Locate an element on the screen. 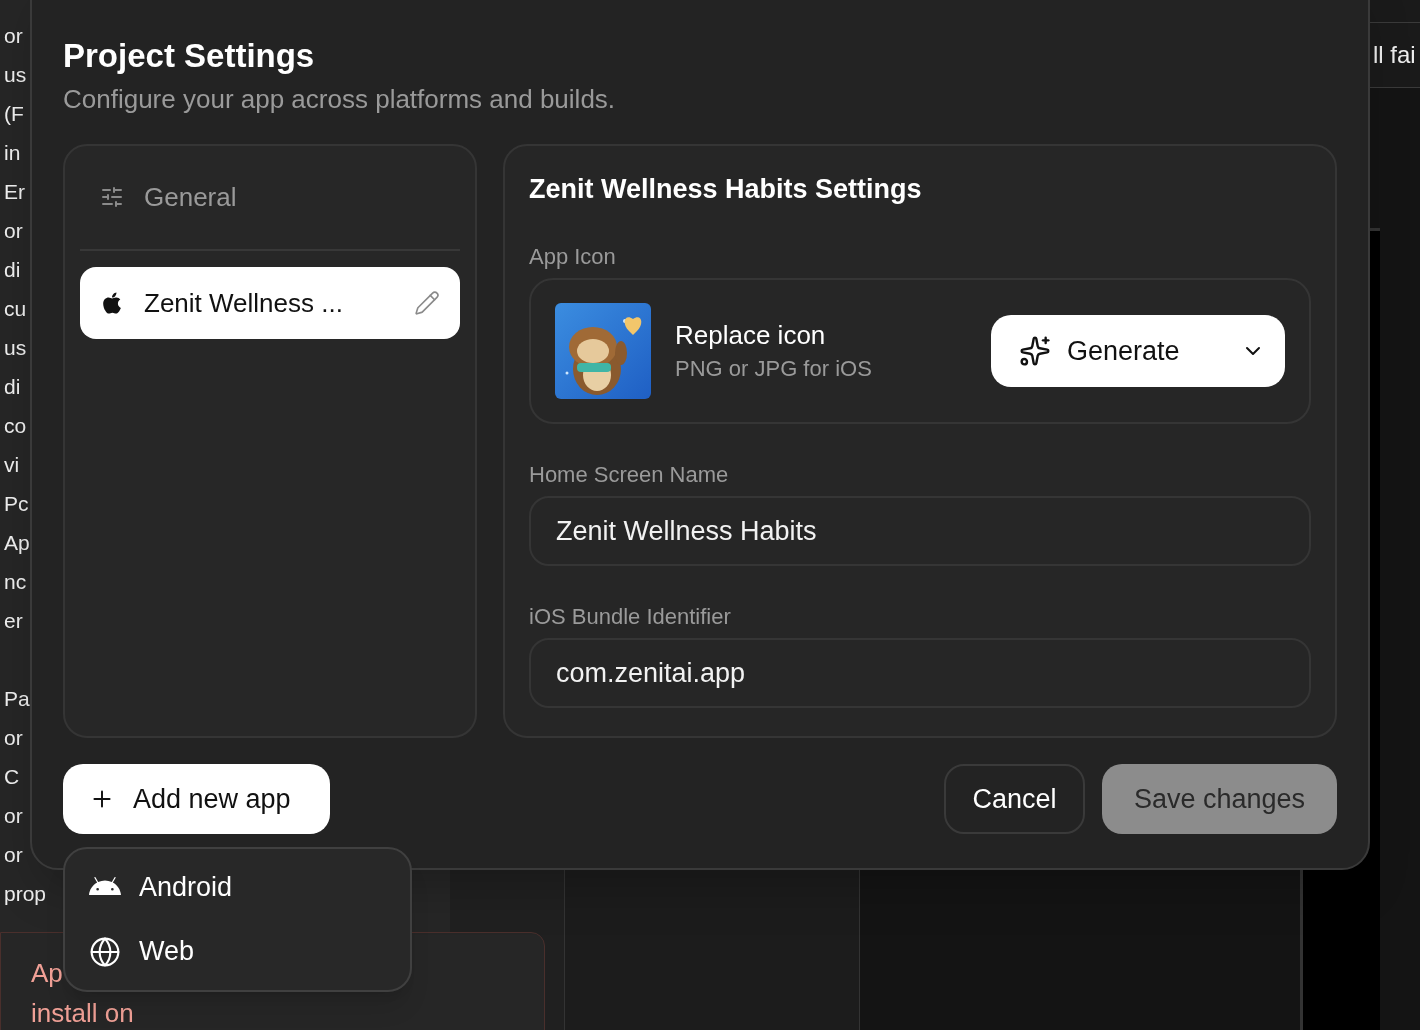  notice-text: Ap is located at coordinates (47, 973).